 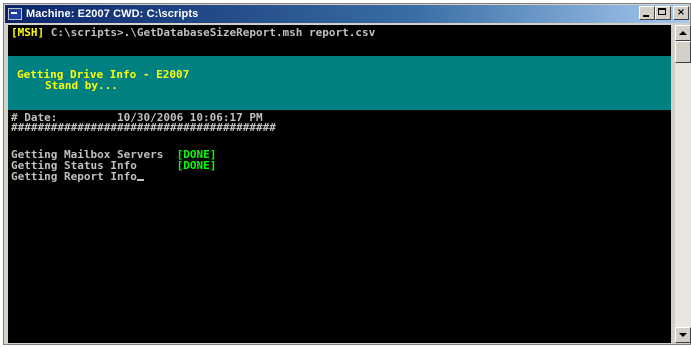 What do you see at coordinates (647, 13) in the screenshot?
I see `minimize-button` at bounding box center [647, 13].